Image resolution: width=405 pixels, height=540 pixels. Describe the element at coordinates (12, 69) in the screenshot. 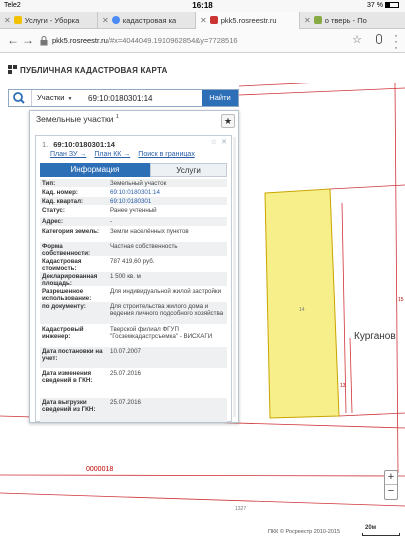

I see `rosreestr-logo-icon` at that location.